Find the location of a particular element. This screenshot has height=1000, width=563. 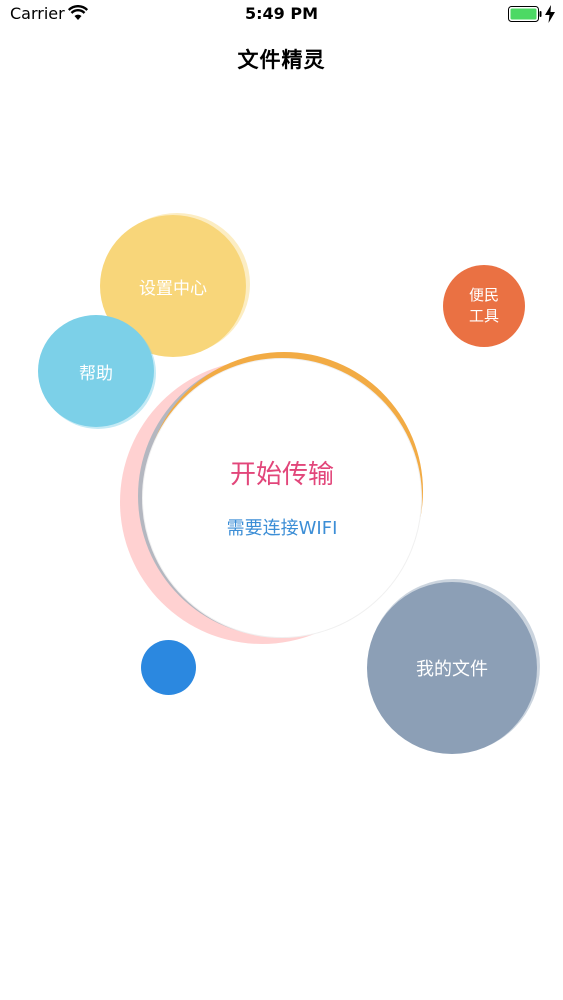

tools-label-line2: 工具 is located at coordinates (483, 316).